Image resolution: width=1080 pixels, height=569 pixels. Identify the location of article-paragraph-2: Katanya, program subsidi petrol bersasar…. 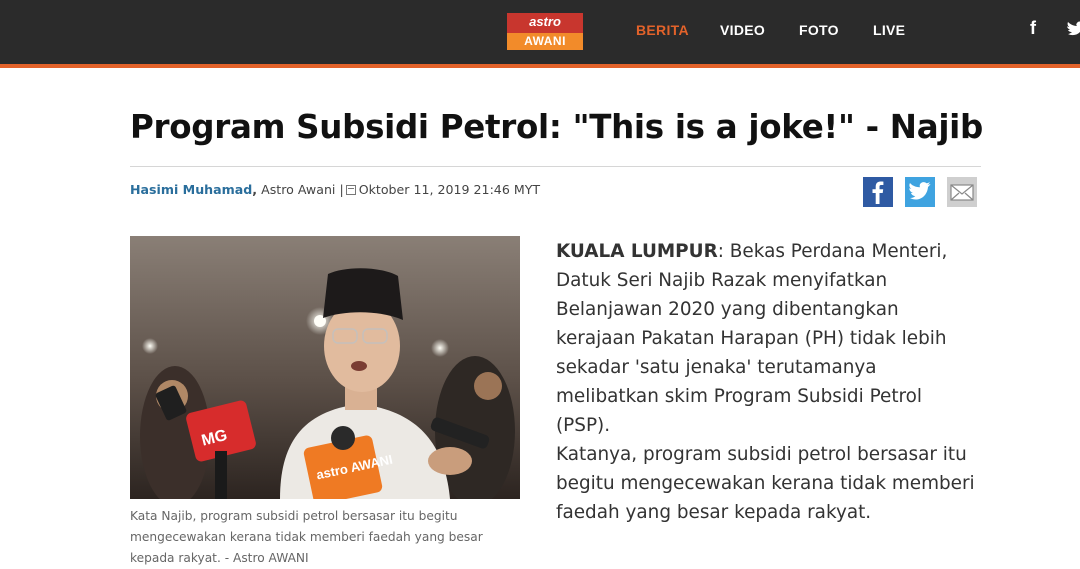
(765, 483).